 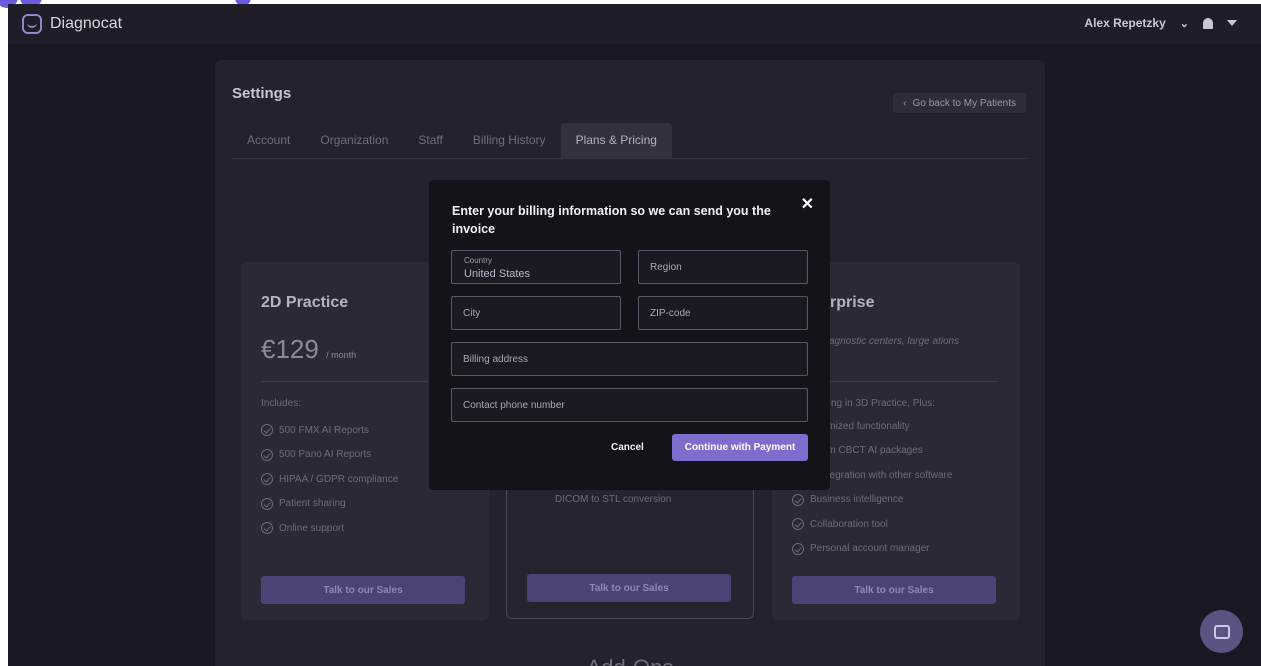 I want to click on back-button-label: Go back to My Patients, so click(x=964, y=103).